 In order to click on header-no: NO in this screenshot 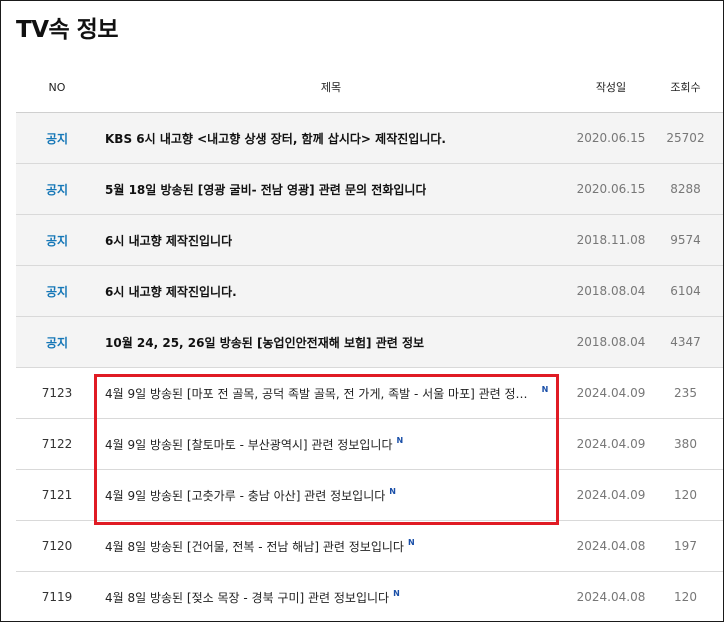, I will do `click(57, 87)`.